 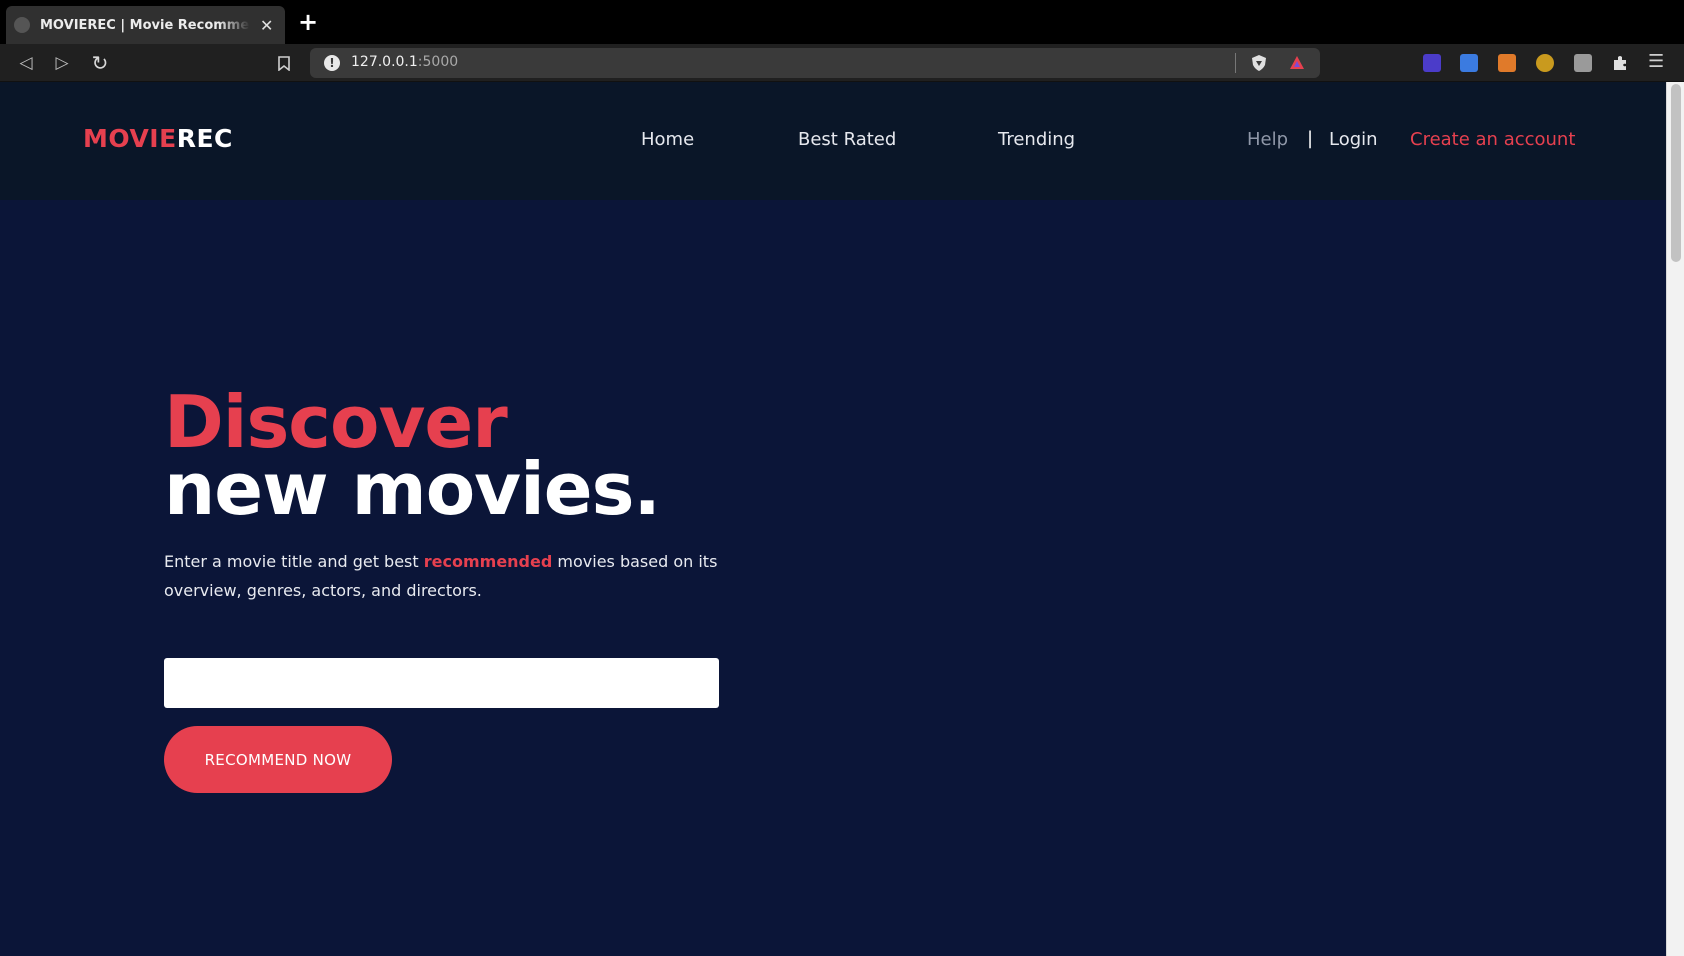 I want to click on bookmark-icon, so click(x=284, y=63).